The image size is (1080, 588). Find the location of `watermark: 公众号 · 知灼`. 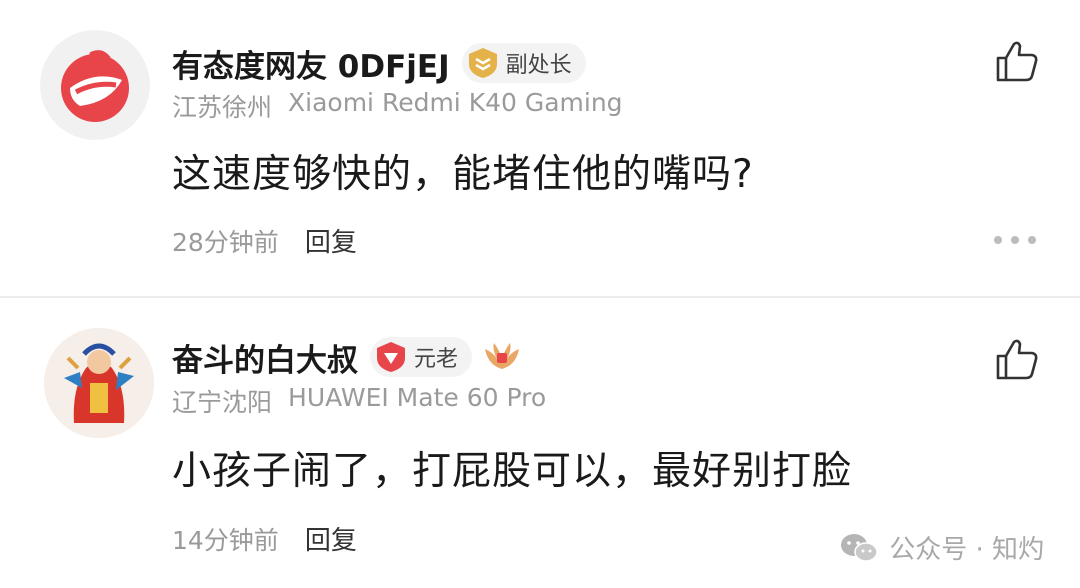

watermark: 公众号 · 知灼 is located at coordinates (941, 547).